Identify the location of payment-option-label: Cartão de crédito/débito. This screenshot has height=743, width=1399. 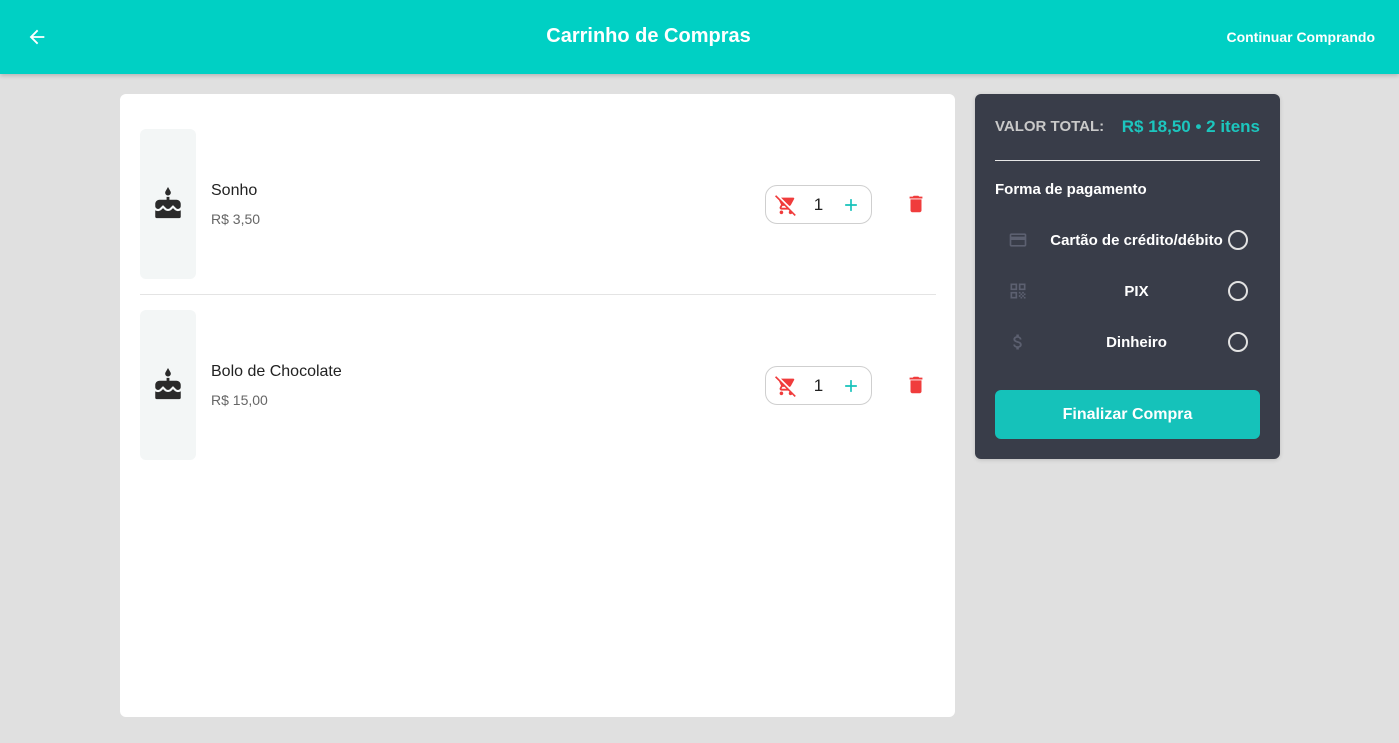
(1136, 240).